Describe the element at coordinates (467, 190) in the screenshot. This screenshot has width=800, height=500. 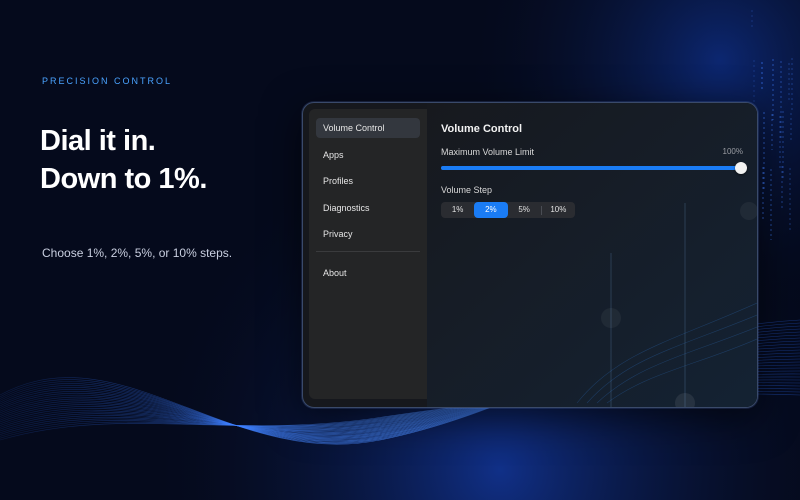
I see `volume-step-label: Volume Step` at that location.